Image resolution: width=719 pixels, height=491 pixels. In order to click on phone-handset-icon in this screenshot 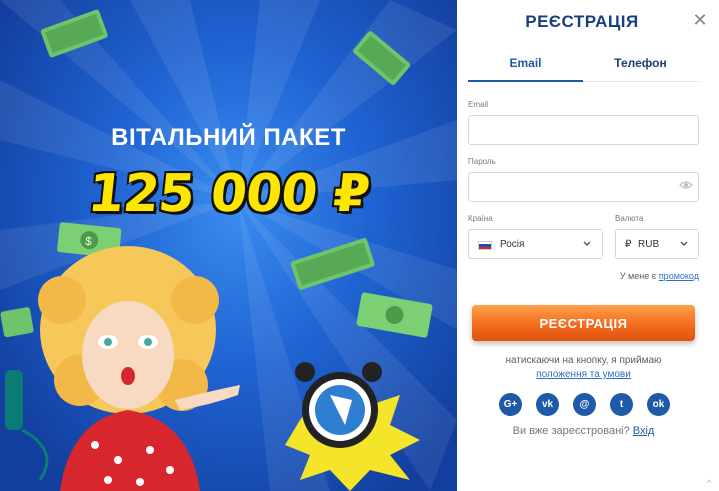, I will do `click(27, 425)`.